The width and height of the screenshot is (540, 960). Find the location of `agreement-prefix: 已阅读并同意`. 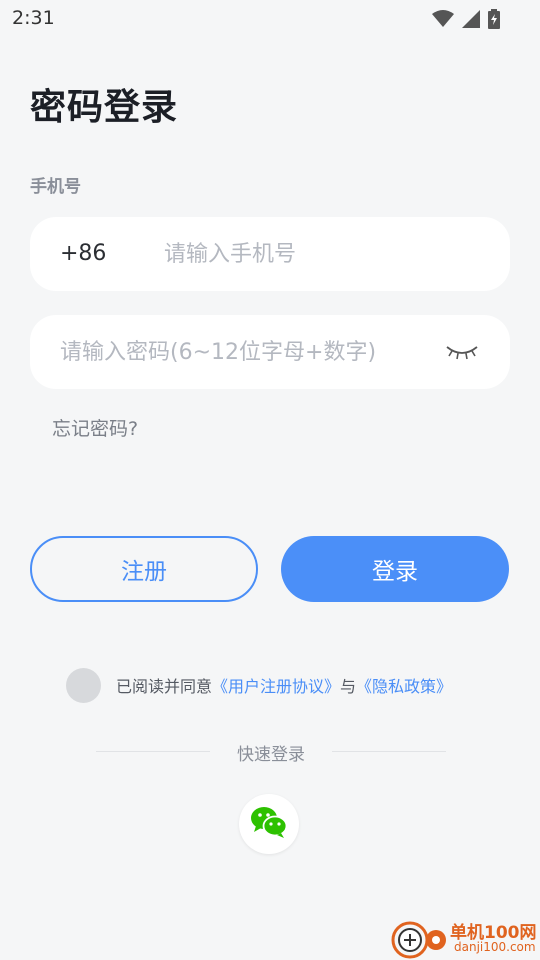

agreement-prefix: 已阅读并同意 is located at coordinates (164, 686).